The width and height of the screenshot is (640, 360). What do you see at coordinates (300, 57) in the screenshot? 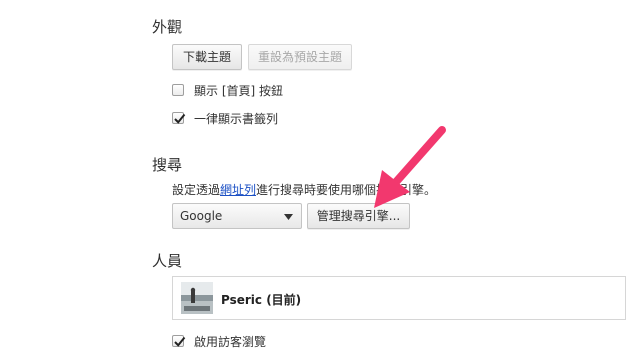
I see `reset-theme-button: 重設為預設主題` at bounding box center [300, 57].